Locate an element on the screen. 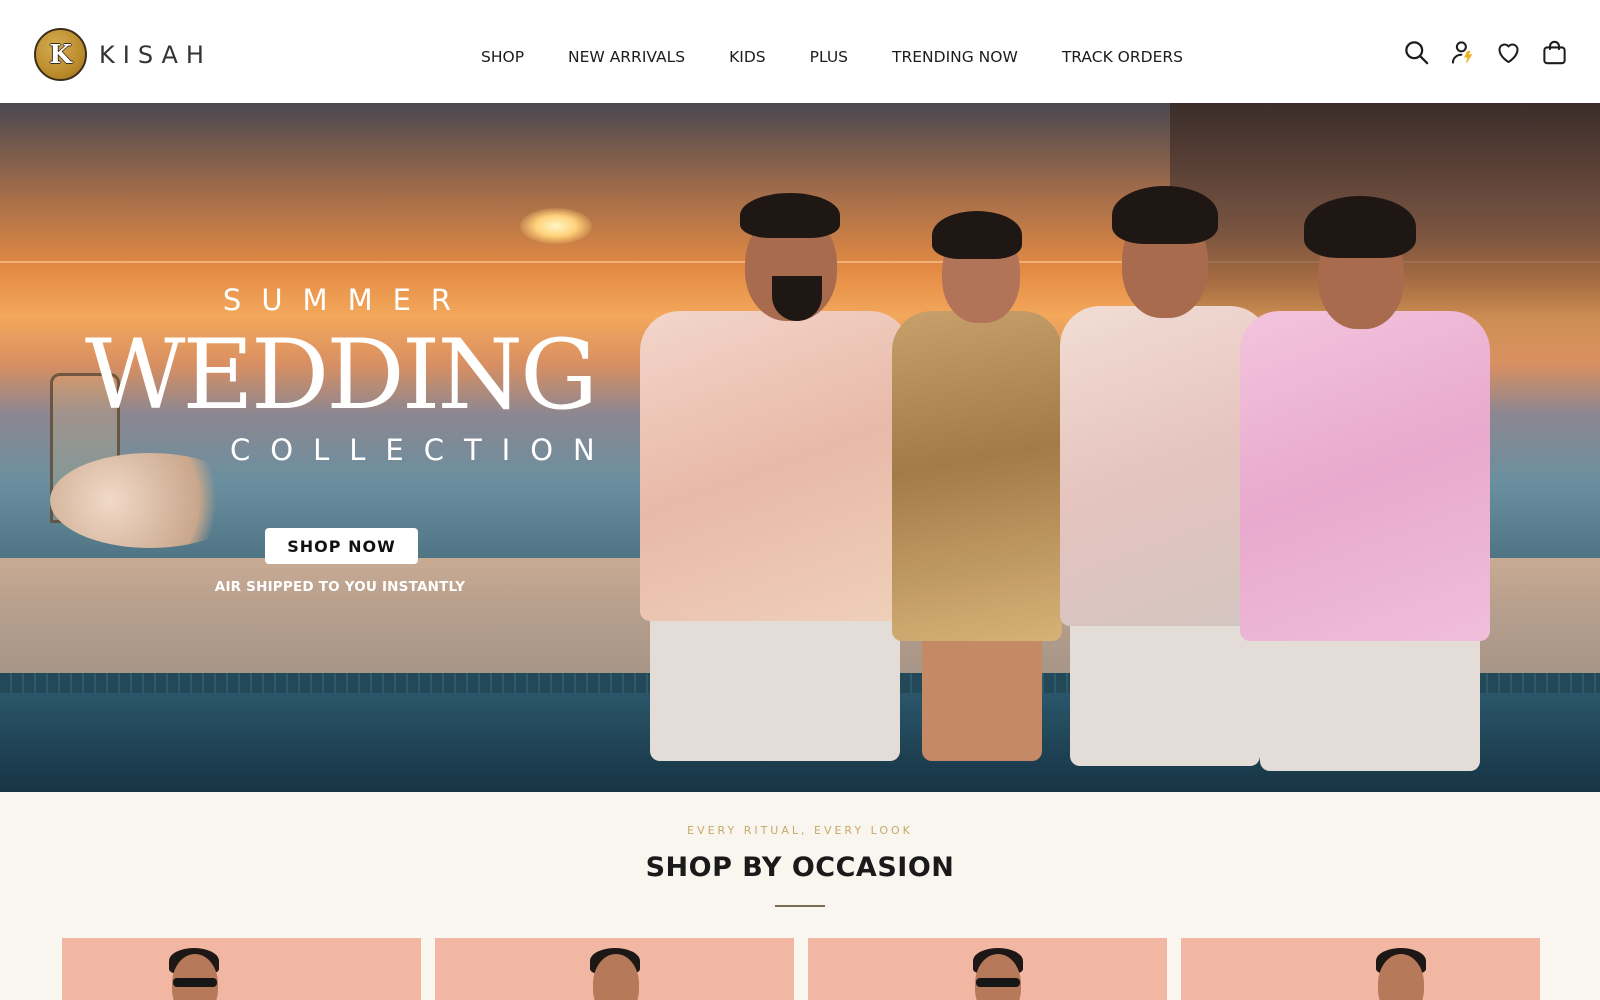  occasion-title: SHOP BY OCCASION is located at coordinates (800, 867).